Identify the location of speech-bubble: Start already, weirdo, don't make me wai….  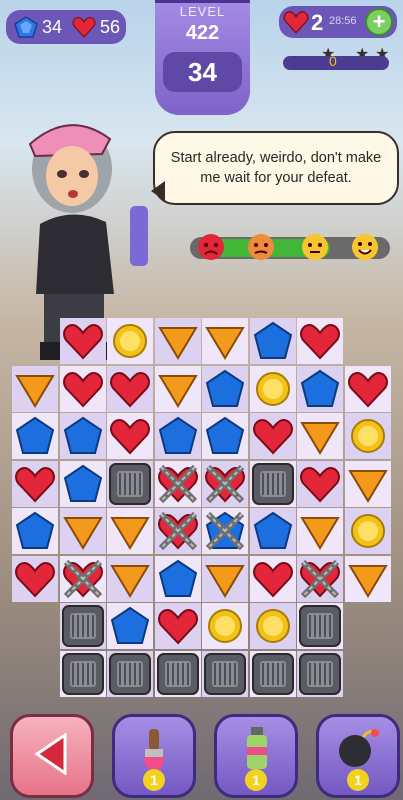
(275, 168).